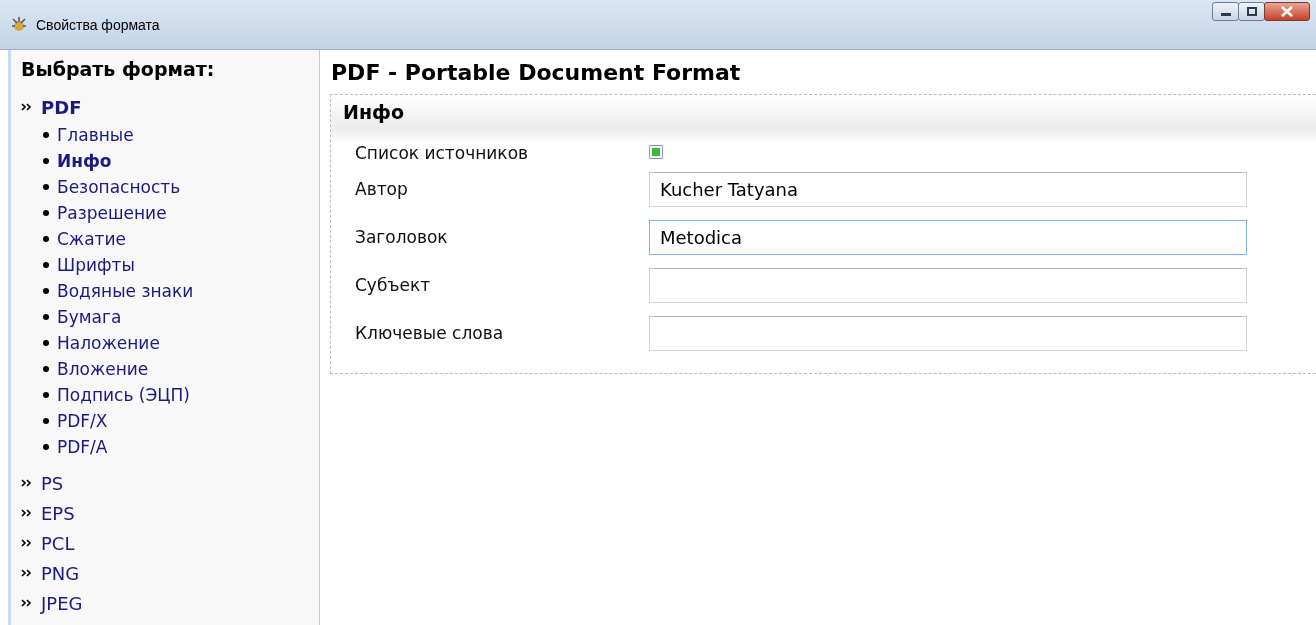 The width and height of the screenshot is (1316, 625). I want to click on field-label: Субъект, so click(393, 284).